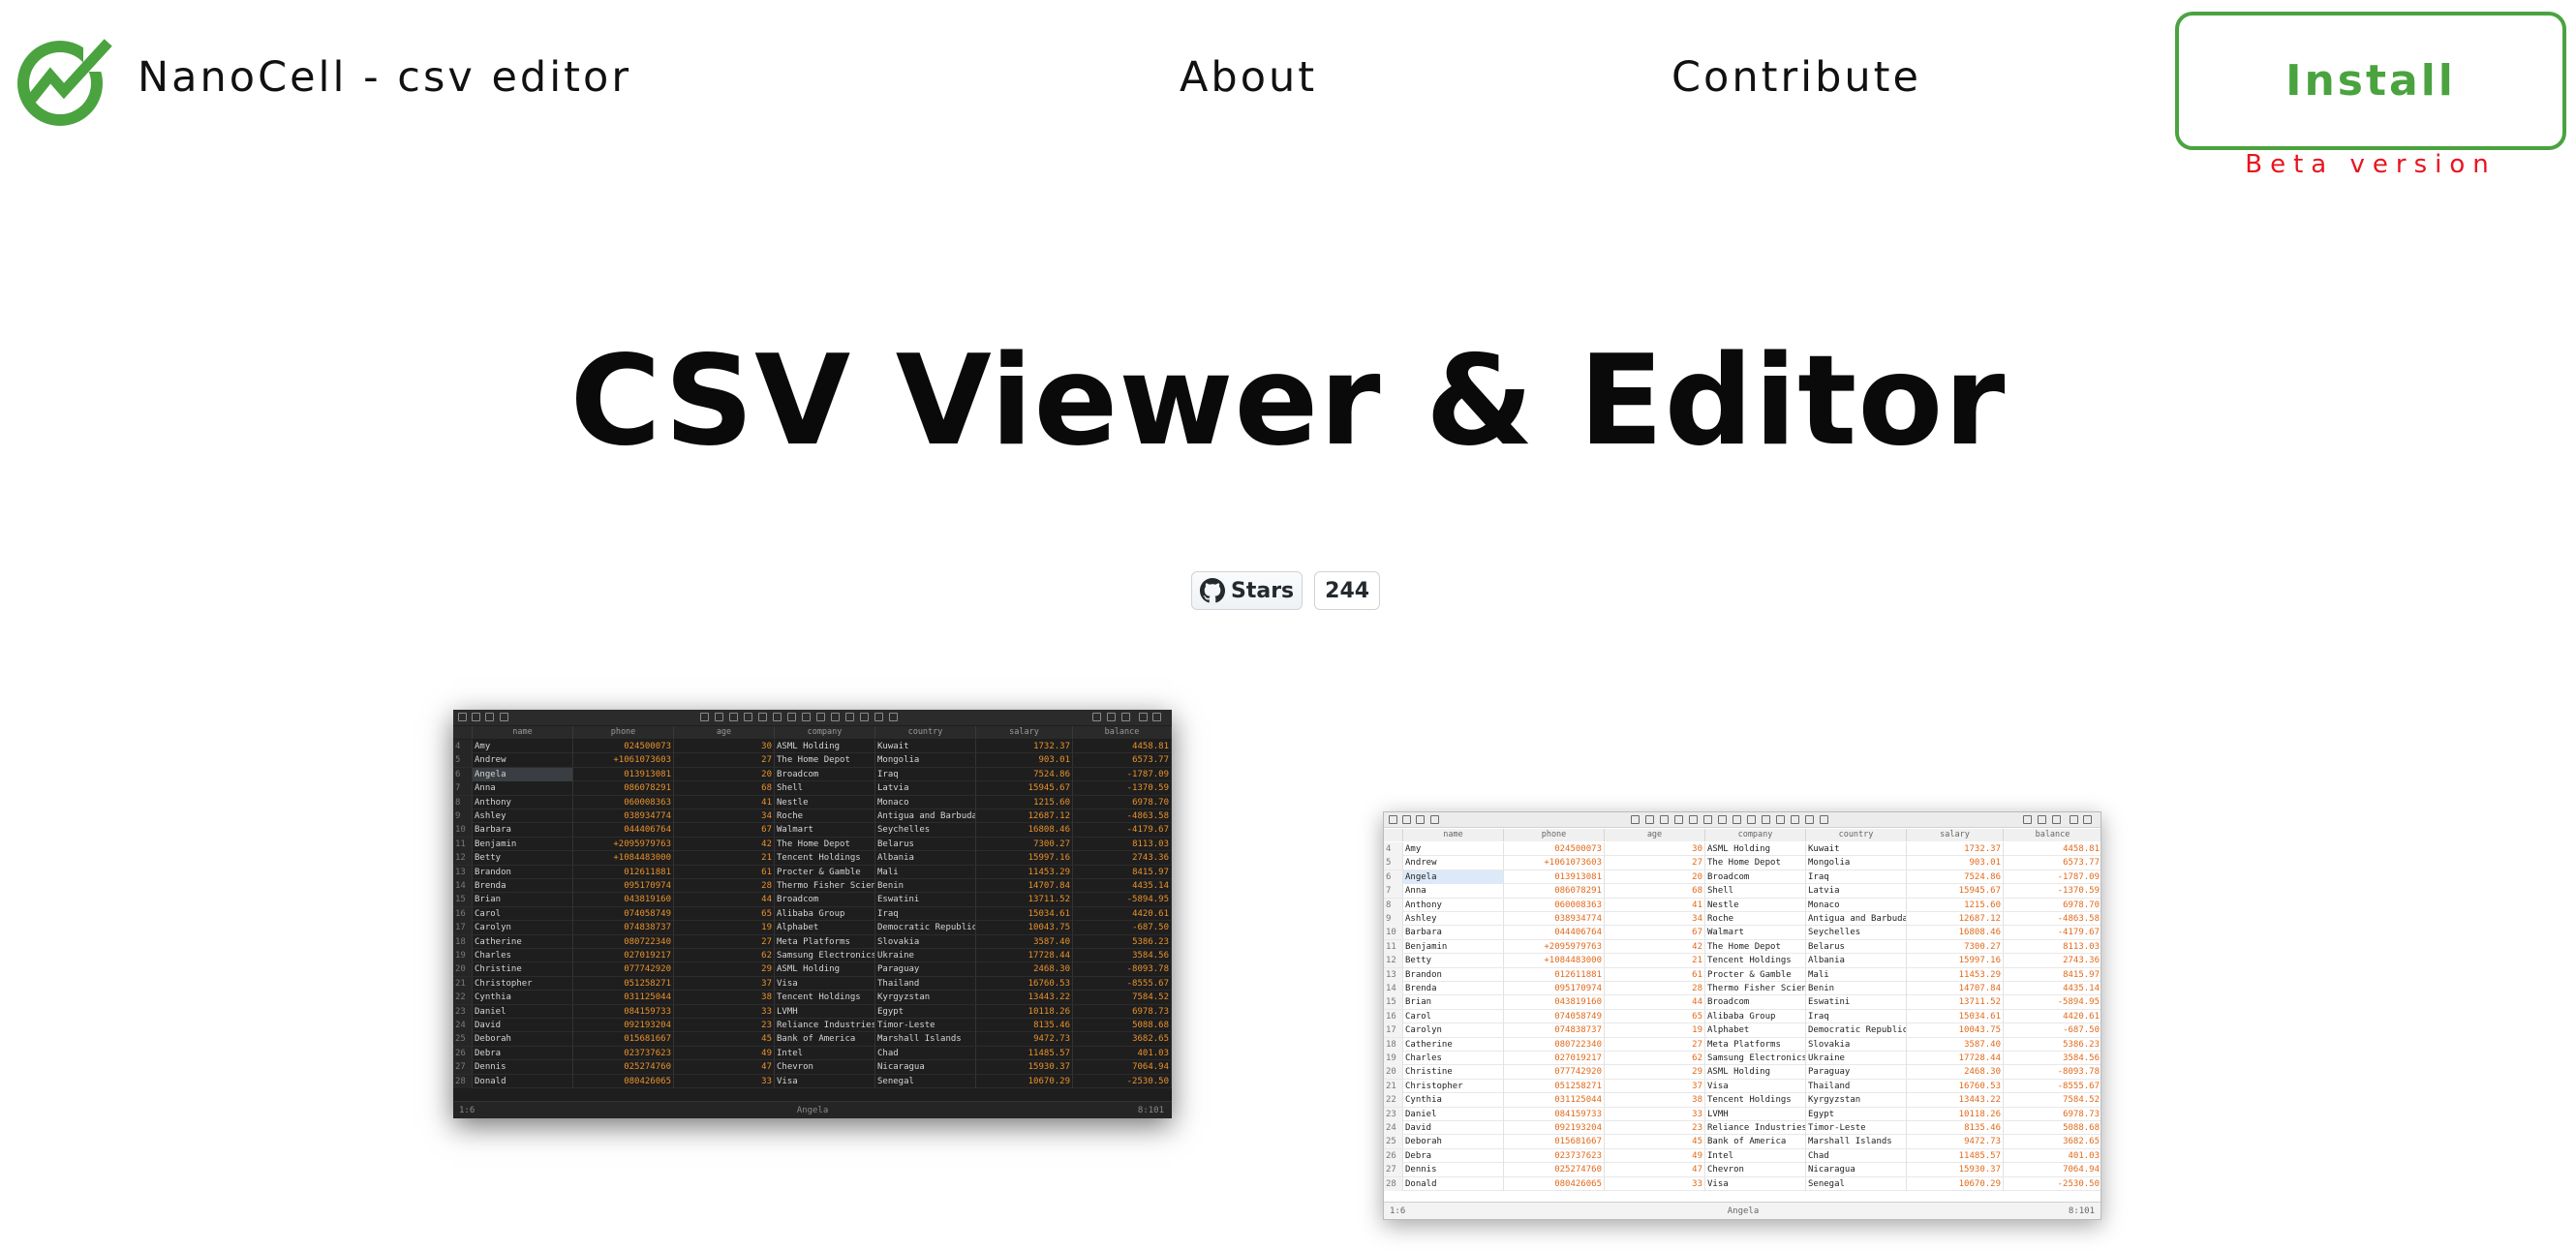 The image size is (2576, 1251). What do you see at coordinates (724, 1067) in the screenshot?
I see `table-cell: 47` at bounding box center [724, 1067].